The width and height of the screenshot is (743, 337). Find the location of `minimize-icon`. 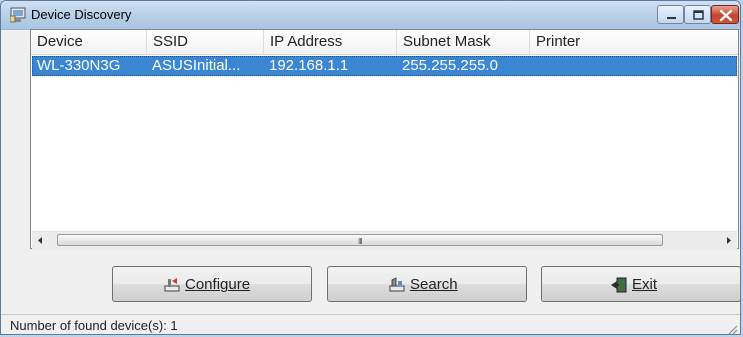

minimize-icon is located at coordinates (671, 18).